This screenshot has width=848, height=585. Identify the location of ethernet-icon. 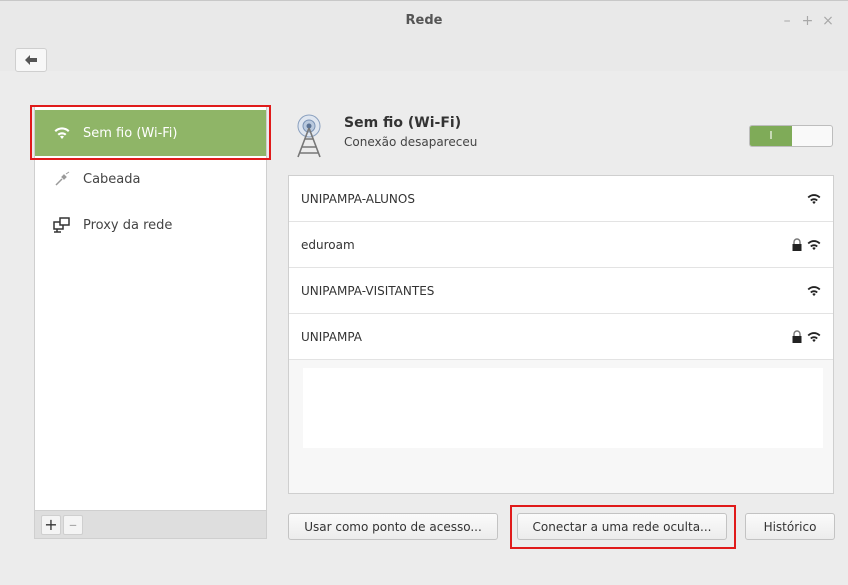
(62, 179).